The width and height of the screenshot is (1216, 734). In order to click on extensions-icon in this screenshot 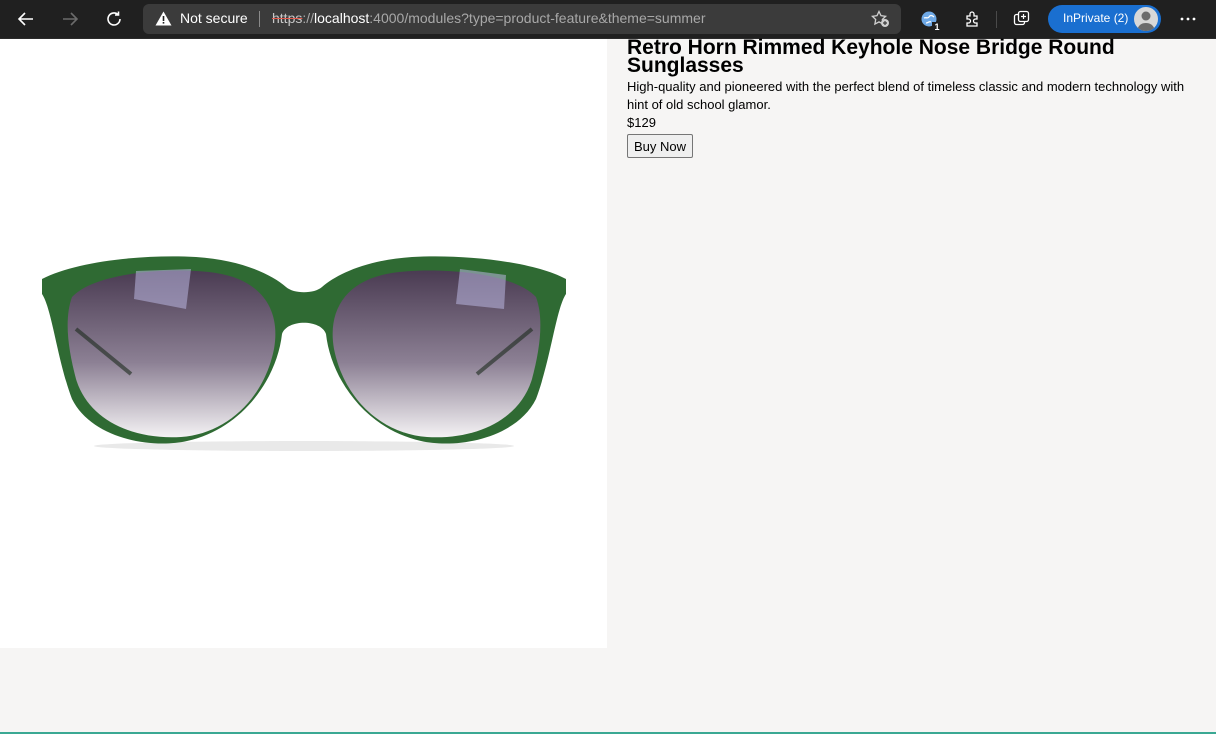, I will do `click(972, 19)`.